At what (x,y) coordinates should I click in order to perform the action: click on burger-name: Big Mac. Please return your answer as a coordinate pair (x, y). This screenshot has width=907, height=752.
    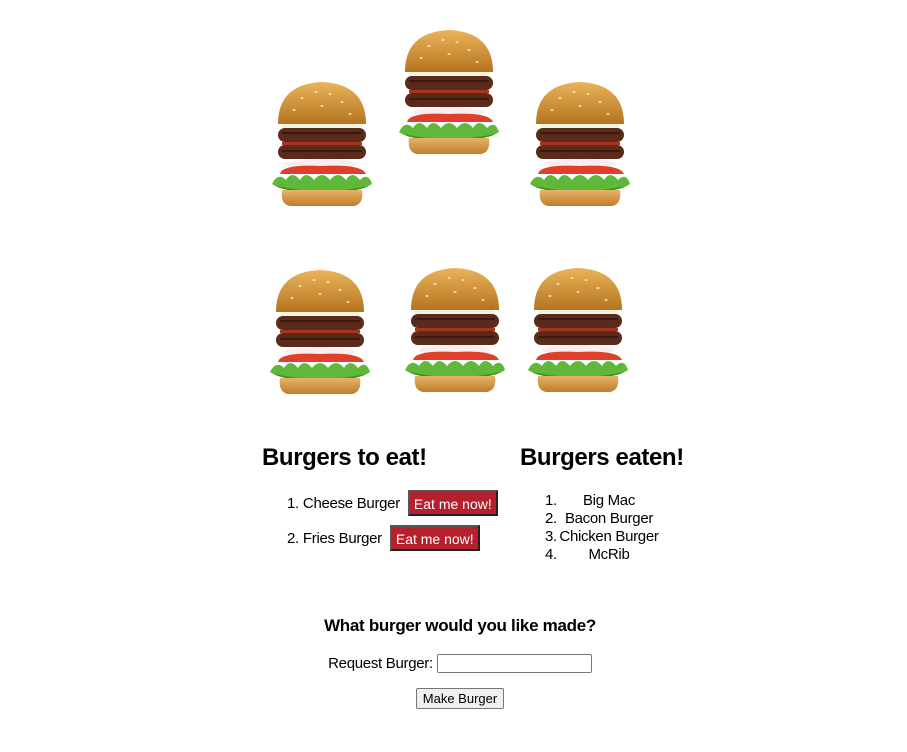
    Looking at the image, I should click on (609, 500).